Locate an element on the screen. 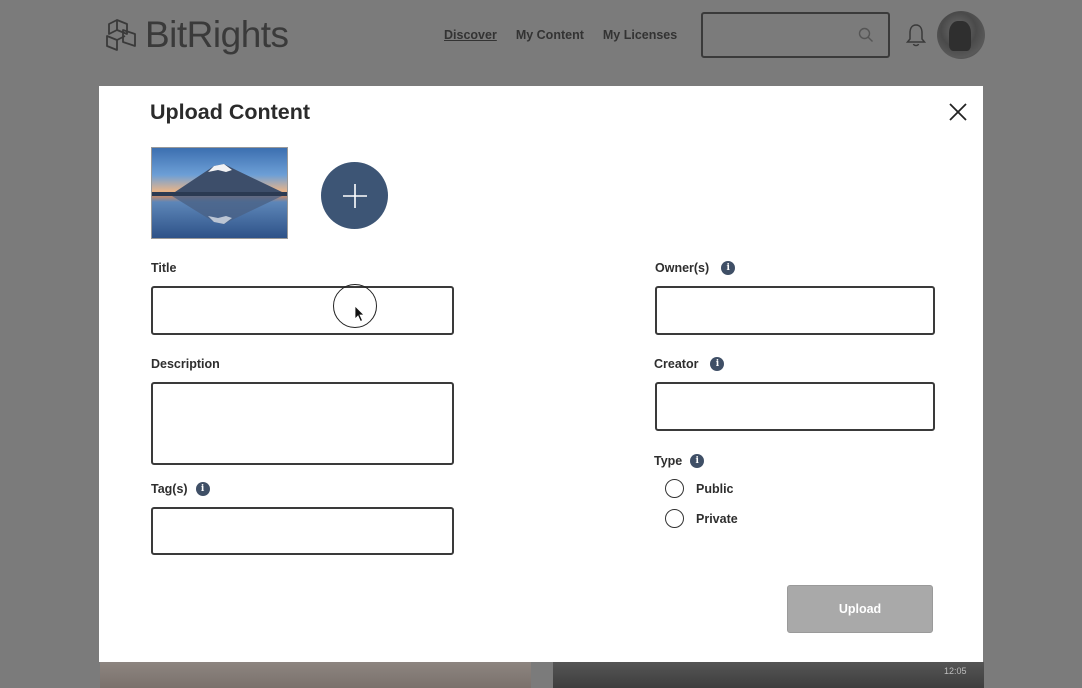 This screenshot has height=688, width=1082. add-image-button is located at coordinates (354, 195).